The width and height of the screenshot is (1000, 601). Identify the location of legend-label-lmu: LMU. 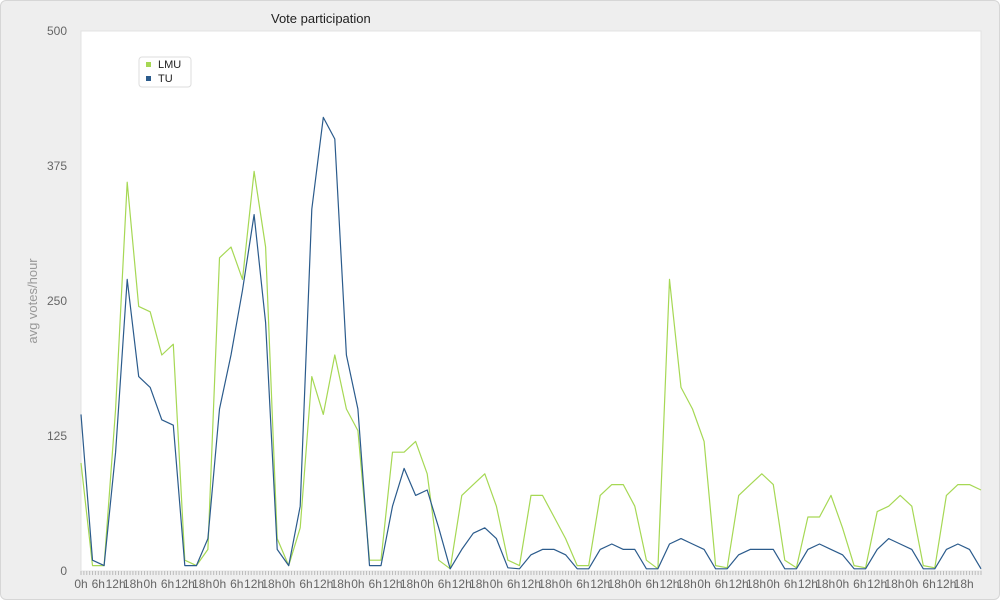
(169, 65).